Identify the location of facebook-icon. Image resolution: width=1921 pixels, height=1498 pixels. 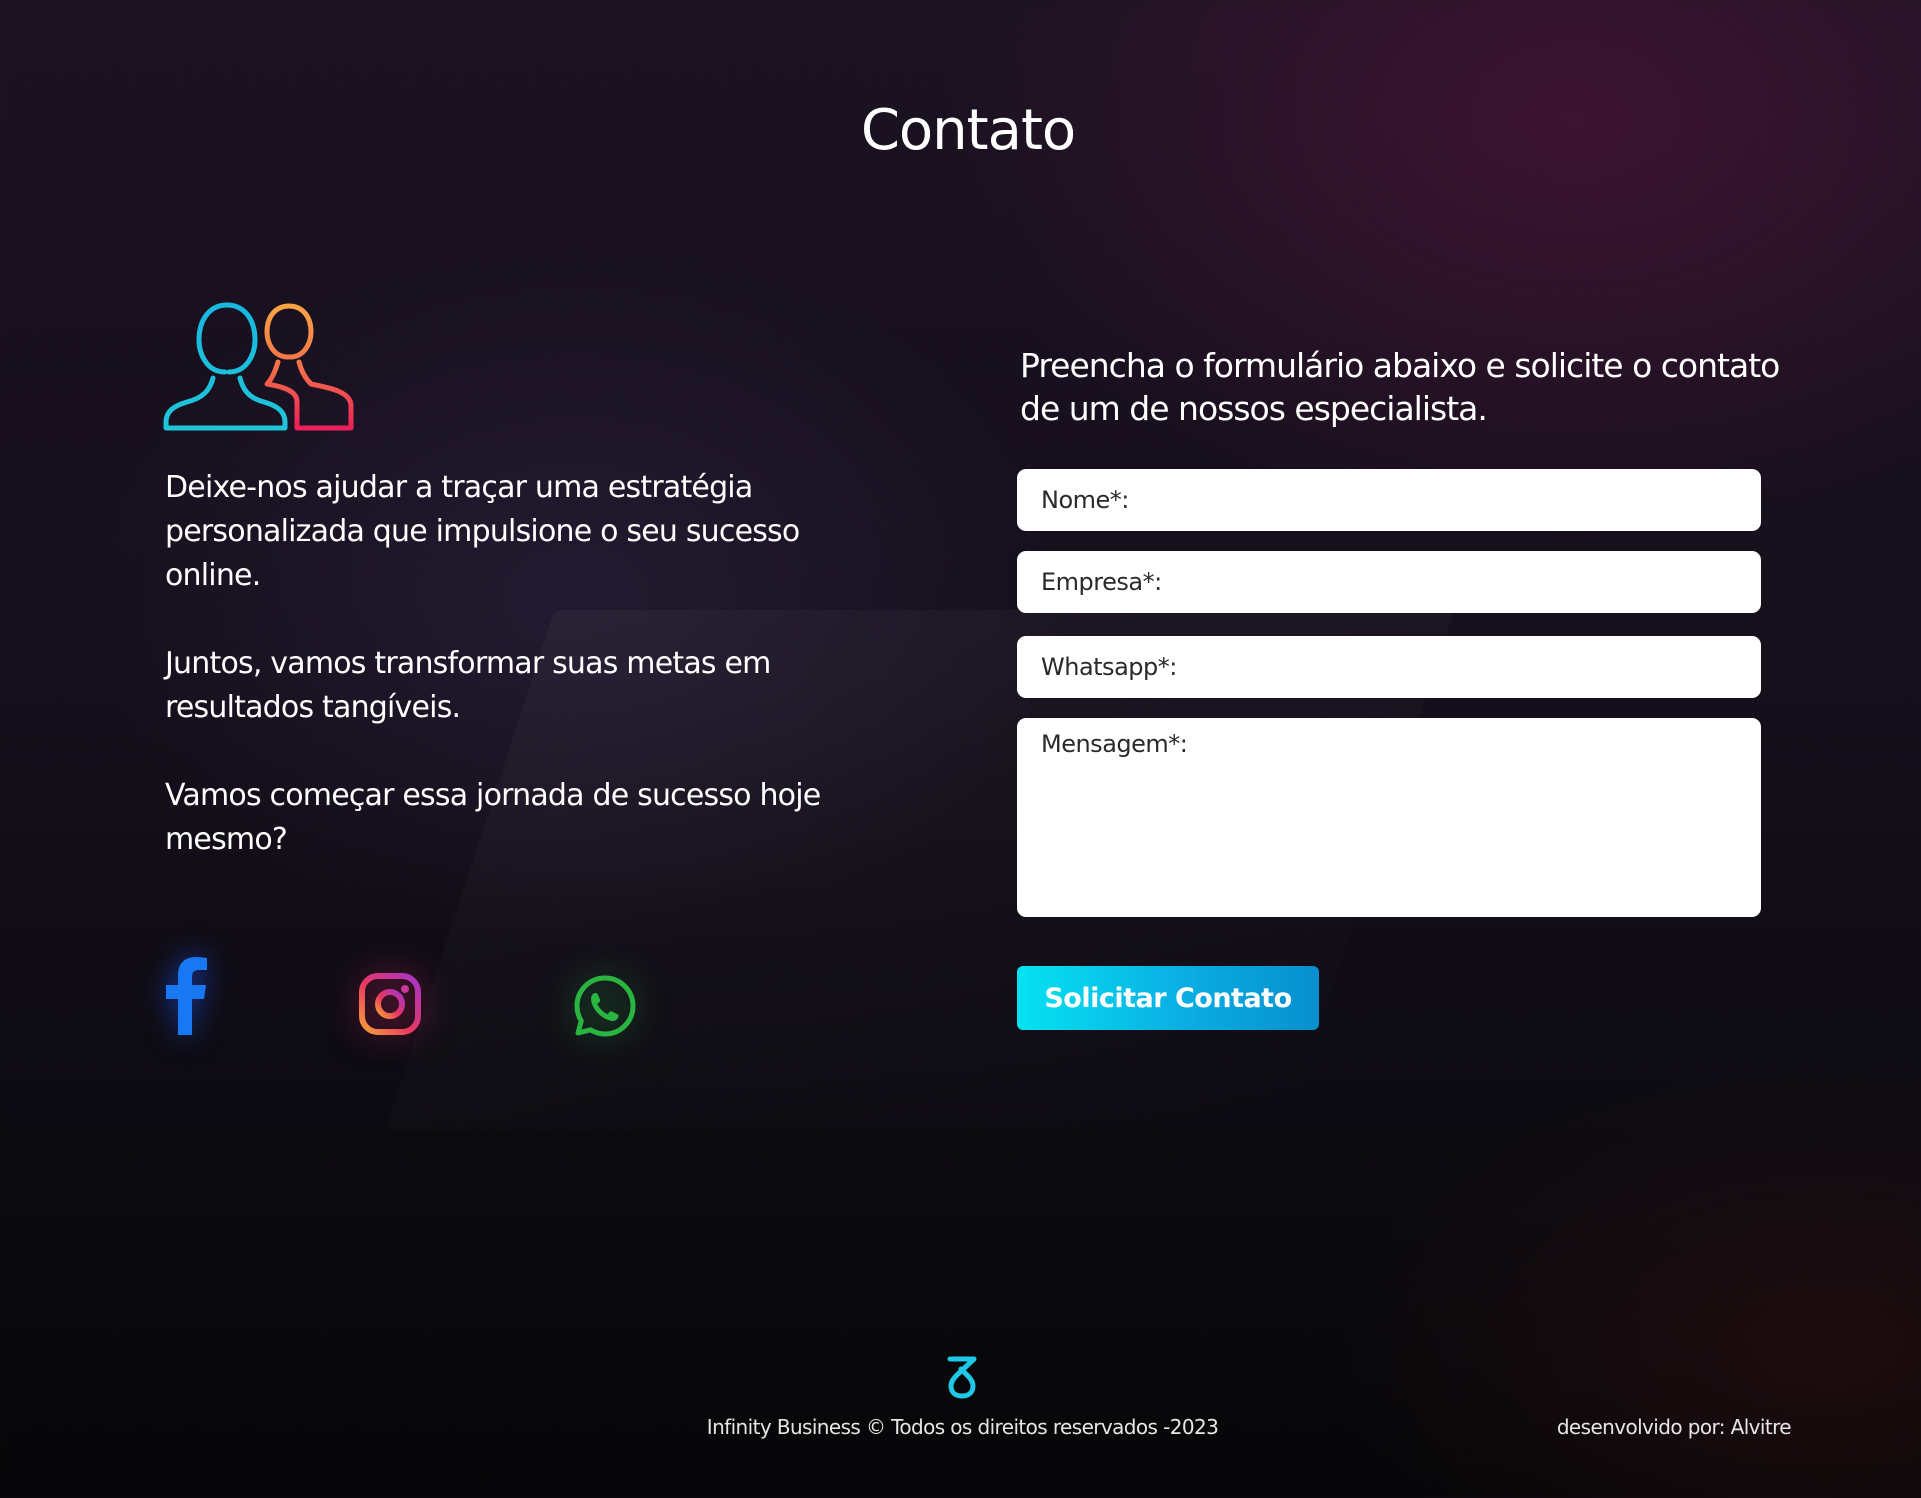
(185, 995).